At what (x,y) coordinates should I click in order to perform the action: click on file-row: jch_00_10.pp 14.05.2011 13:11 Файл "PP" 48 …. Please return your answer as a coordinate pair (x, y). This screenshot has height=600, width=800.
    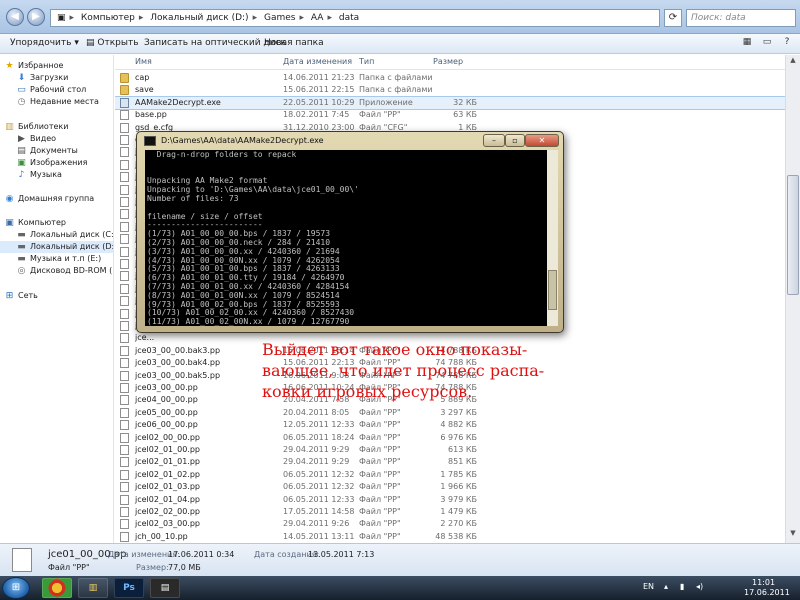
    Looking at the image, I should click on (450, 537).